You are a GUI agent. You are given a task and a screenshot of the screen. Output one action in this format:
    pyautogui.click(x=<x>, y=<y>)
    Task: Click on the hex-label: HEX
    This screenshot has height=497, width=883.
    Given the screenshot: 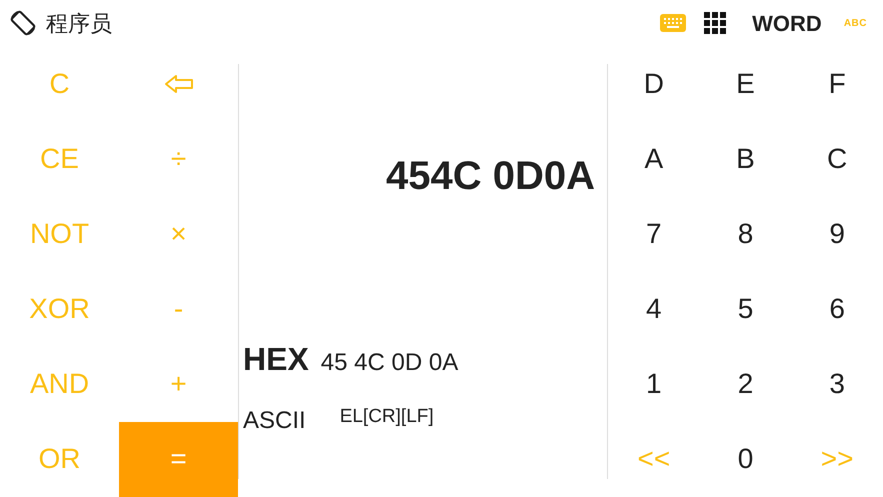 What is the action you would take?
    pyautogui.click(x=276, y=359)
    